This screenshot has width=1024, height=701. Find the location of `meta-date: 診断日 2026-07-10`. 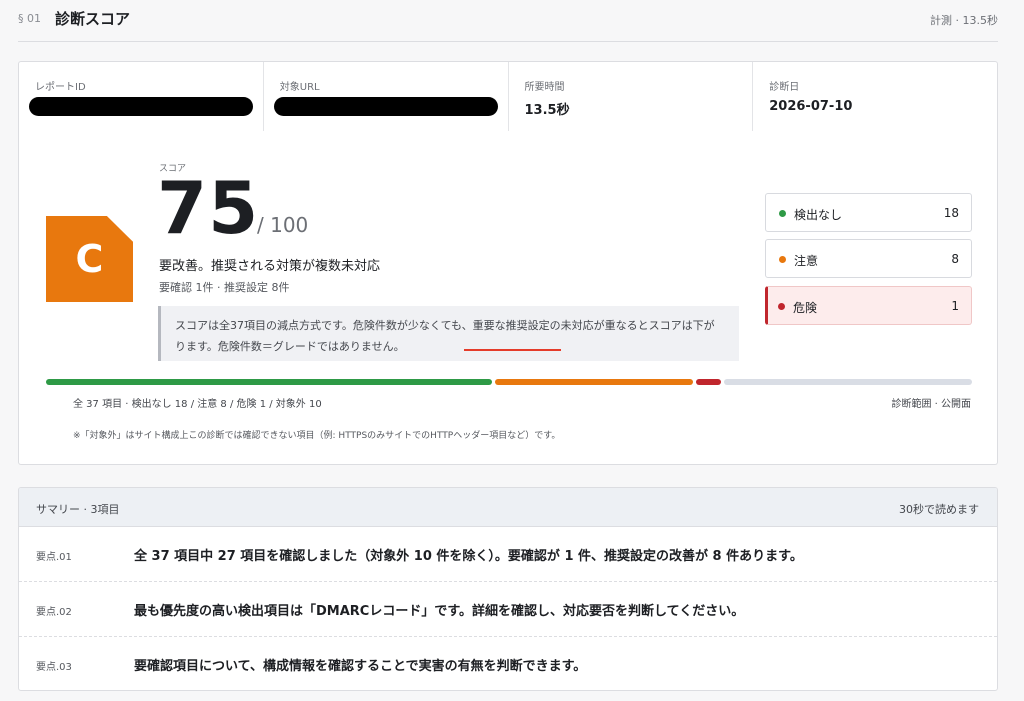

meta-date: 診断日 2026-07-10 is located at coordinates (875, 96).